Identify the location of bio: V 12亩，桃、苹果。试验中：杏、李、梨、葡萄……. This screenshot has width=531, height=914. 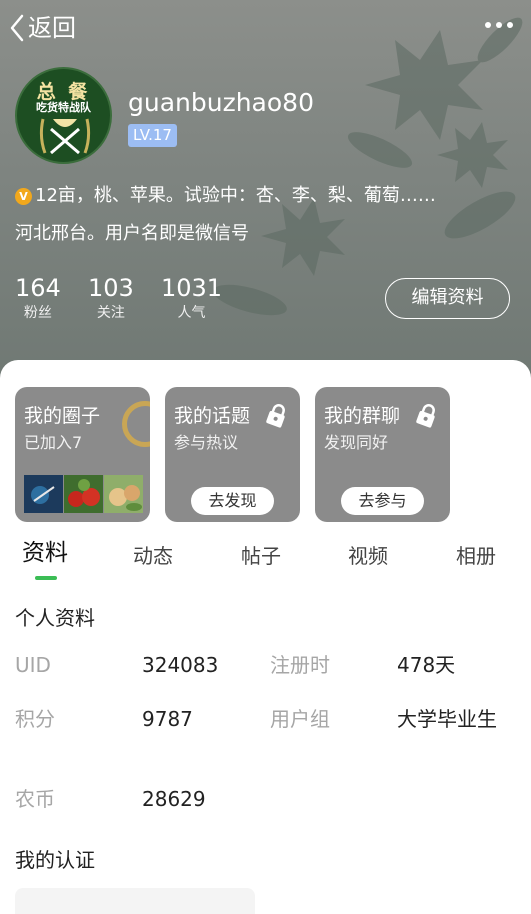
(225, 196).